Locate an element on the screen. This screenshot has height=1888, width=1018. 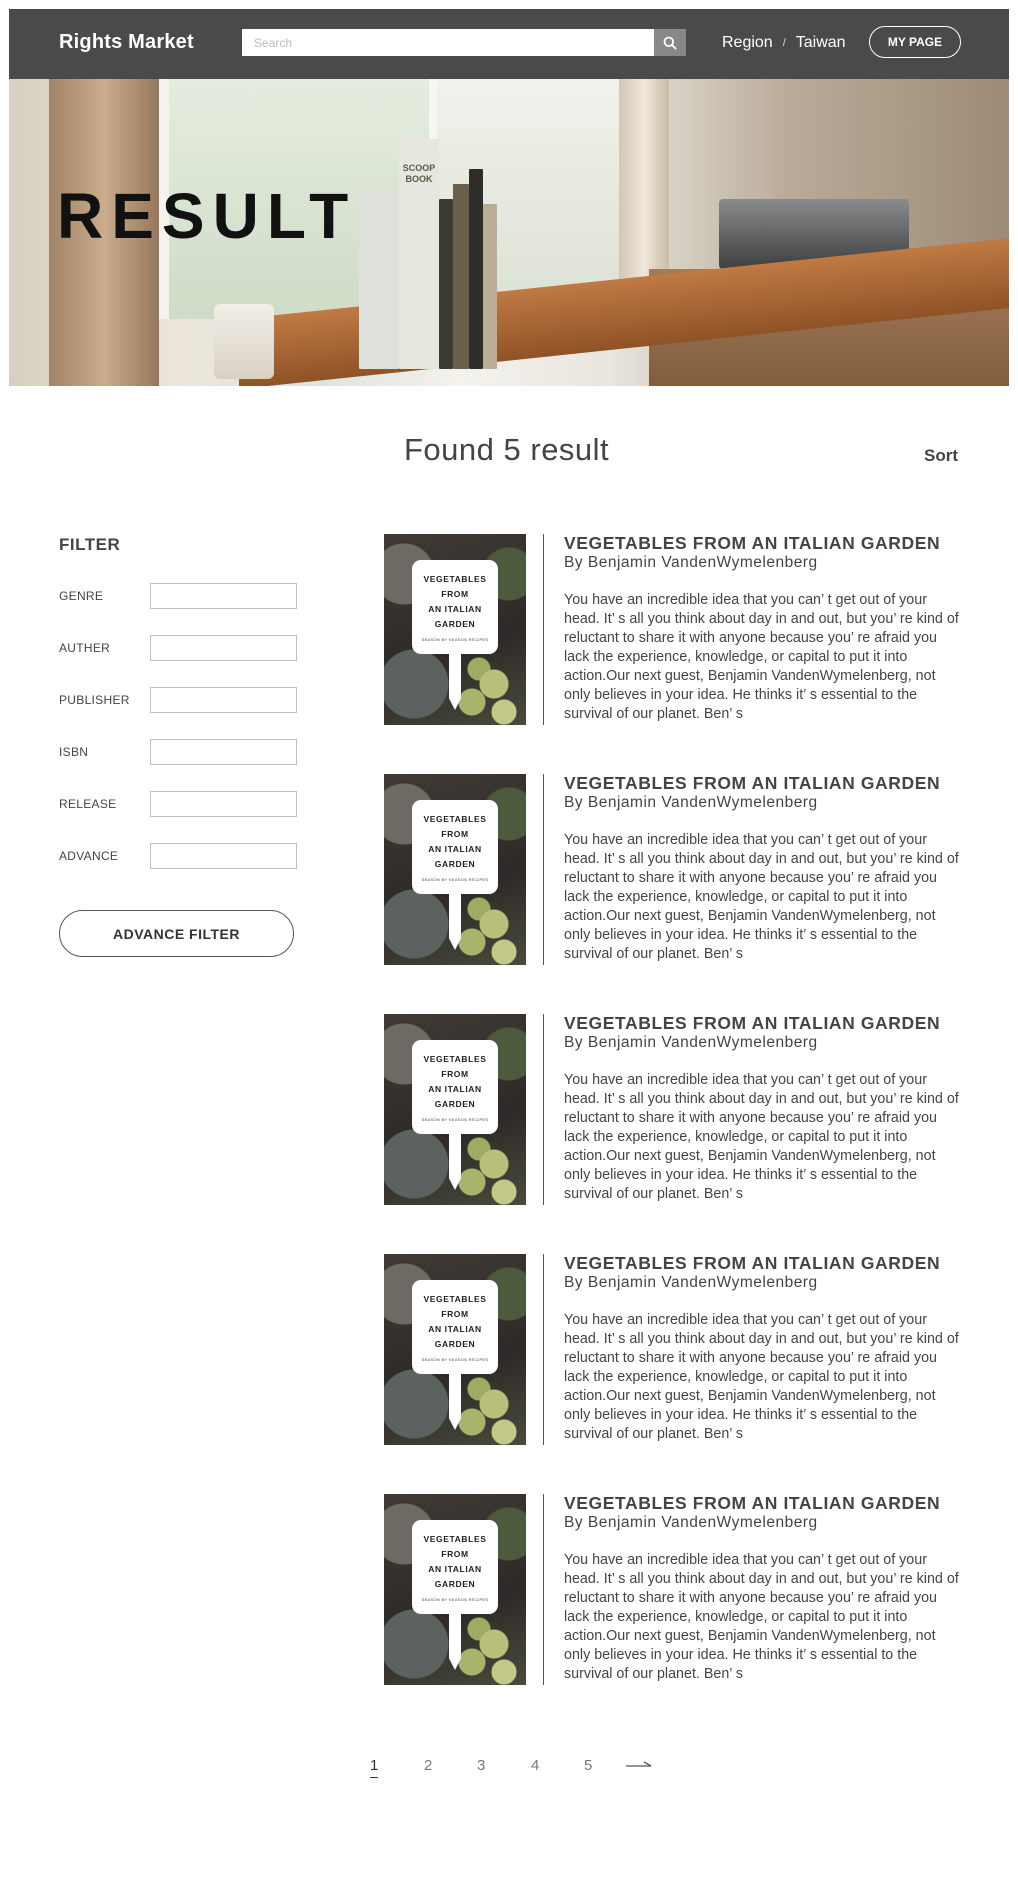
filter-label: PUBLISHER is located at coordinates (94, 700).